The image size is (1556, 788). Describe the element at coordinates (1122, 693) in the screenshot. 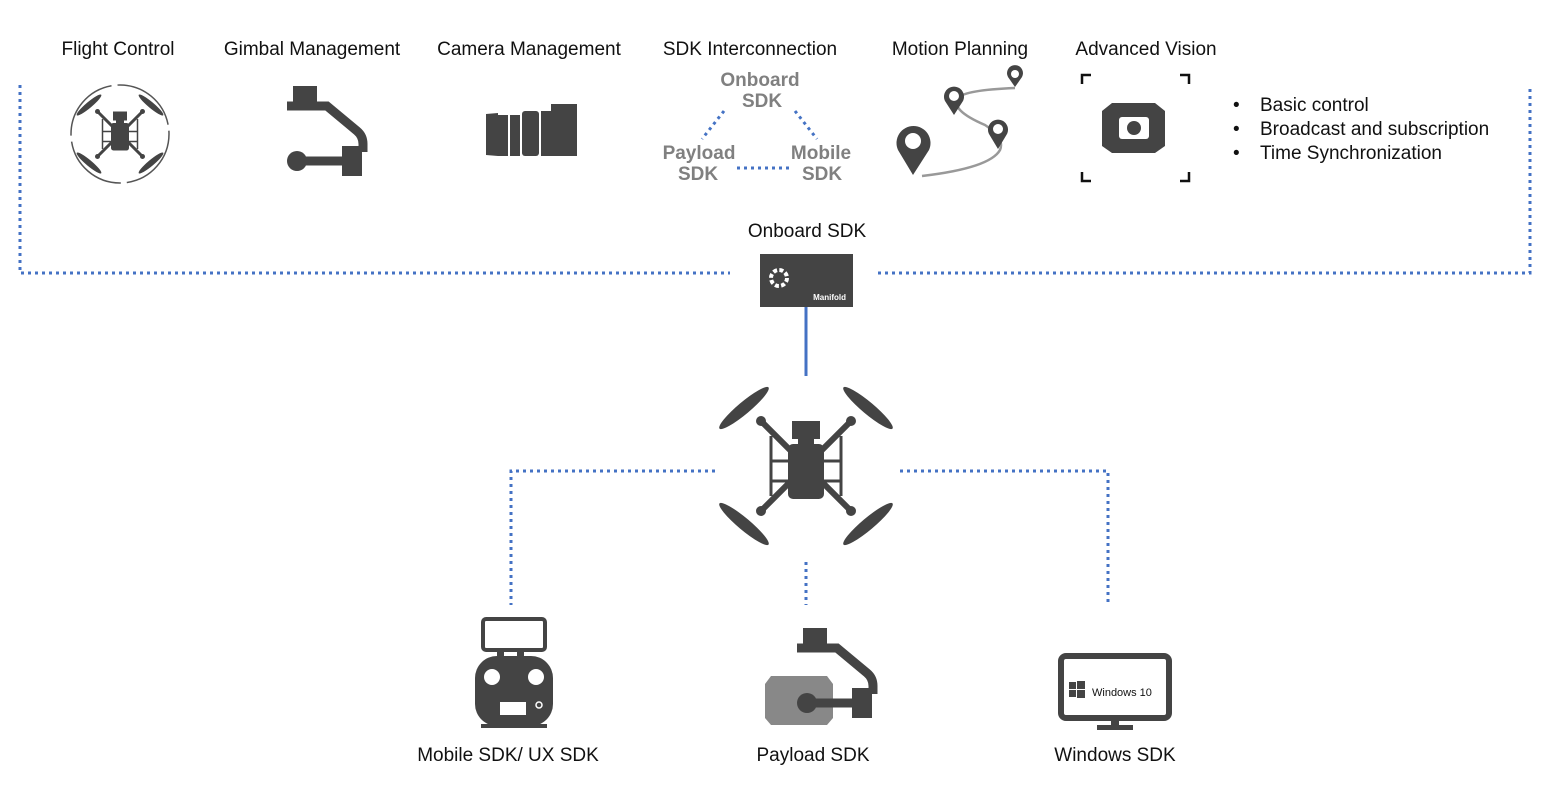

I see `windows-10-text: Windows 10` at that location.